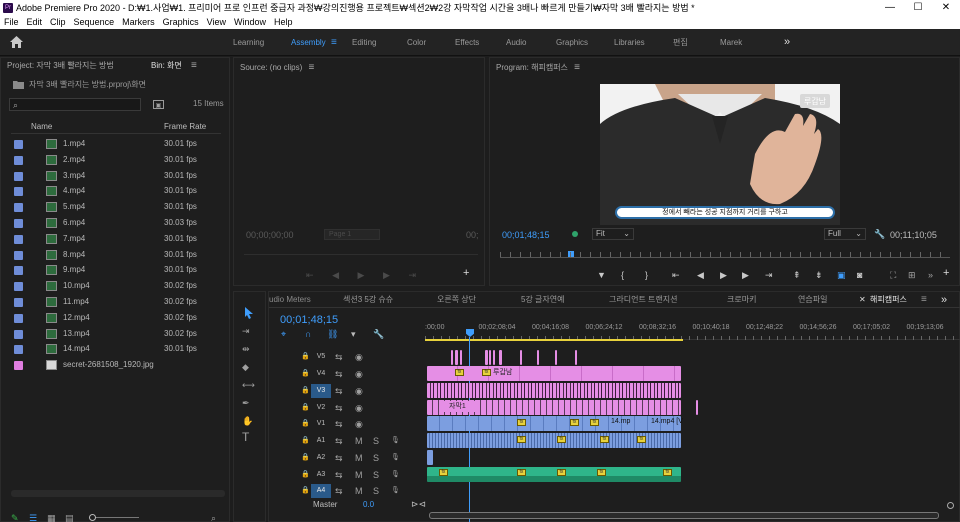 The width and height of the screenshot is (960, 522). What do you see at coordinates (116, 207) in the screenshot?
I see `project-item-row: 5.mp4 30.01 fps` at bounding box center [116, 207].